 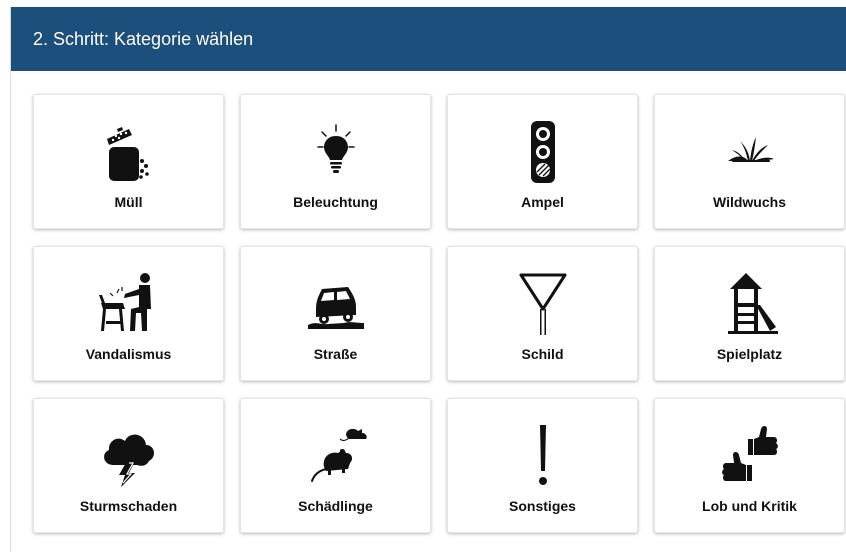 What do you see at coordinates (335, 202) in the screenshot?
I see `category-label: Beleuchtung` at bounding box center [335, 202].